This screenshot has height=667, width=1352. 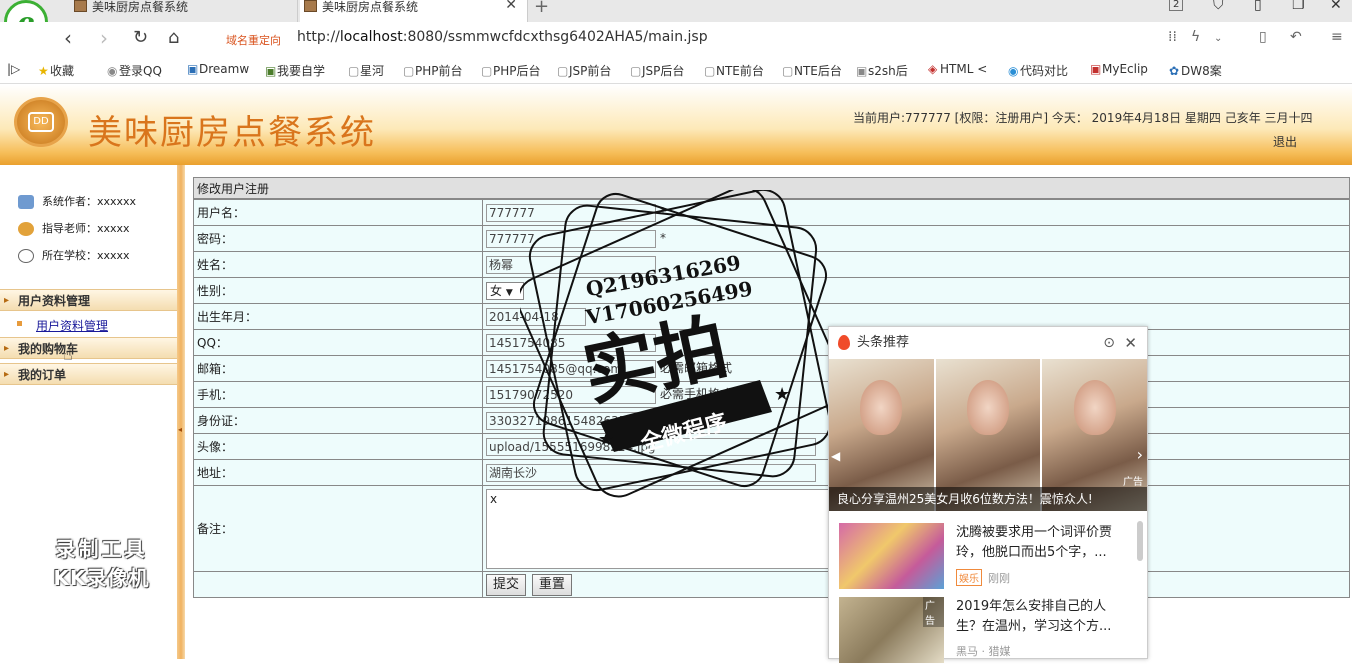 What do you see at coordinates (218, 69) in the screenshot?
I see `bookmark-item: ▣Dreamw` at bounding box center [218, 69].